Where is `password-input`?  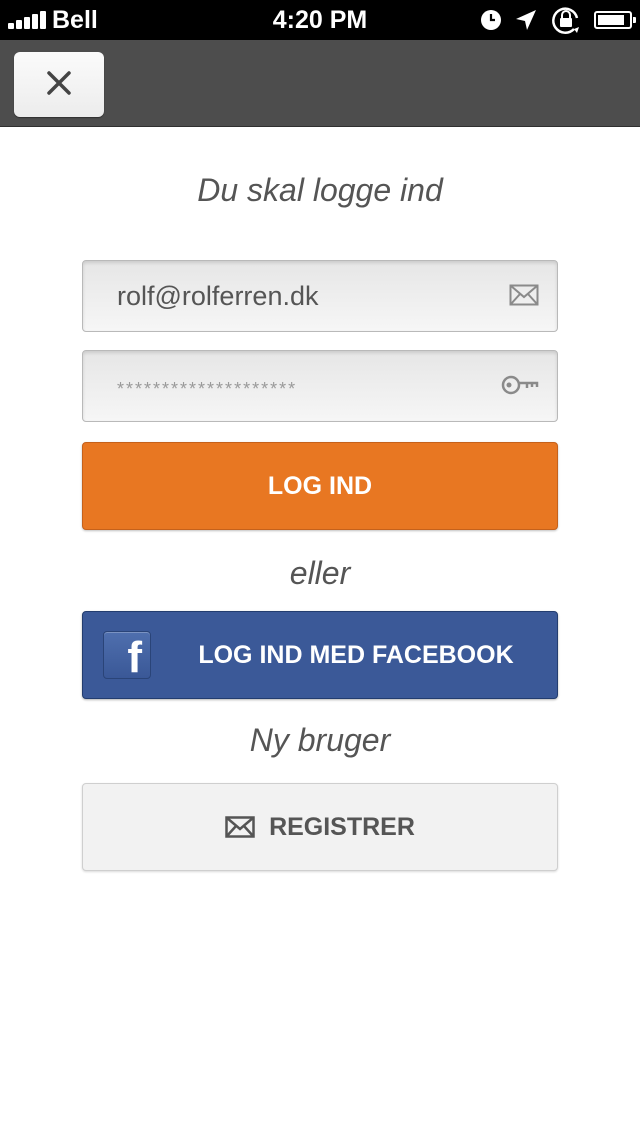
password-input is located at coordinates (283, 386).